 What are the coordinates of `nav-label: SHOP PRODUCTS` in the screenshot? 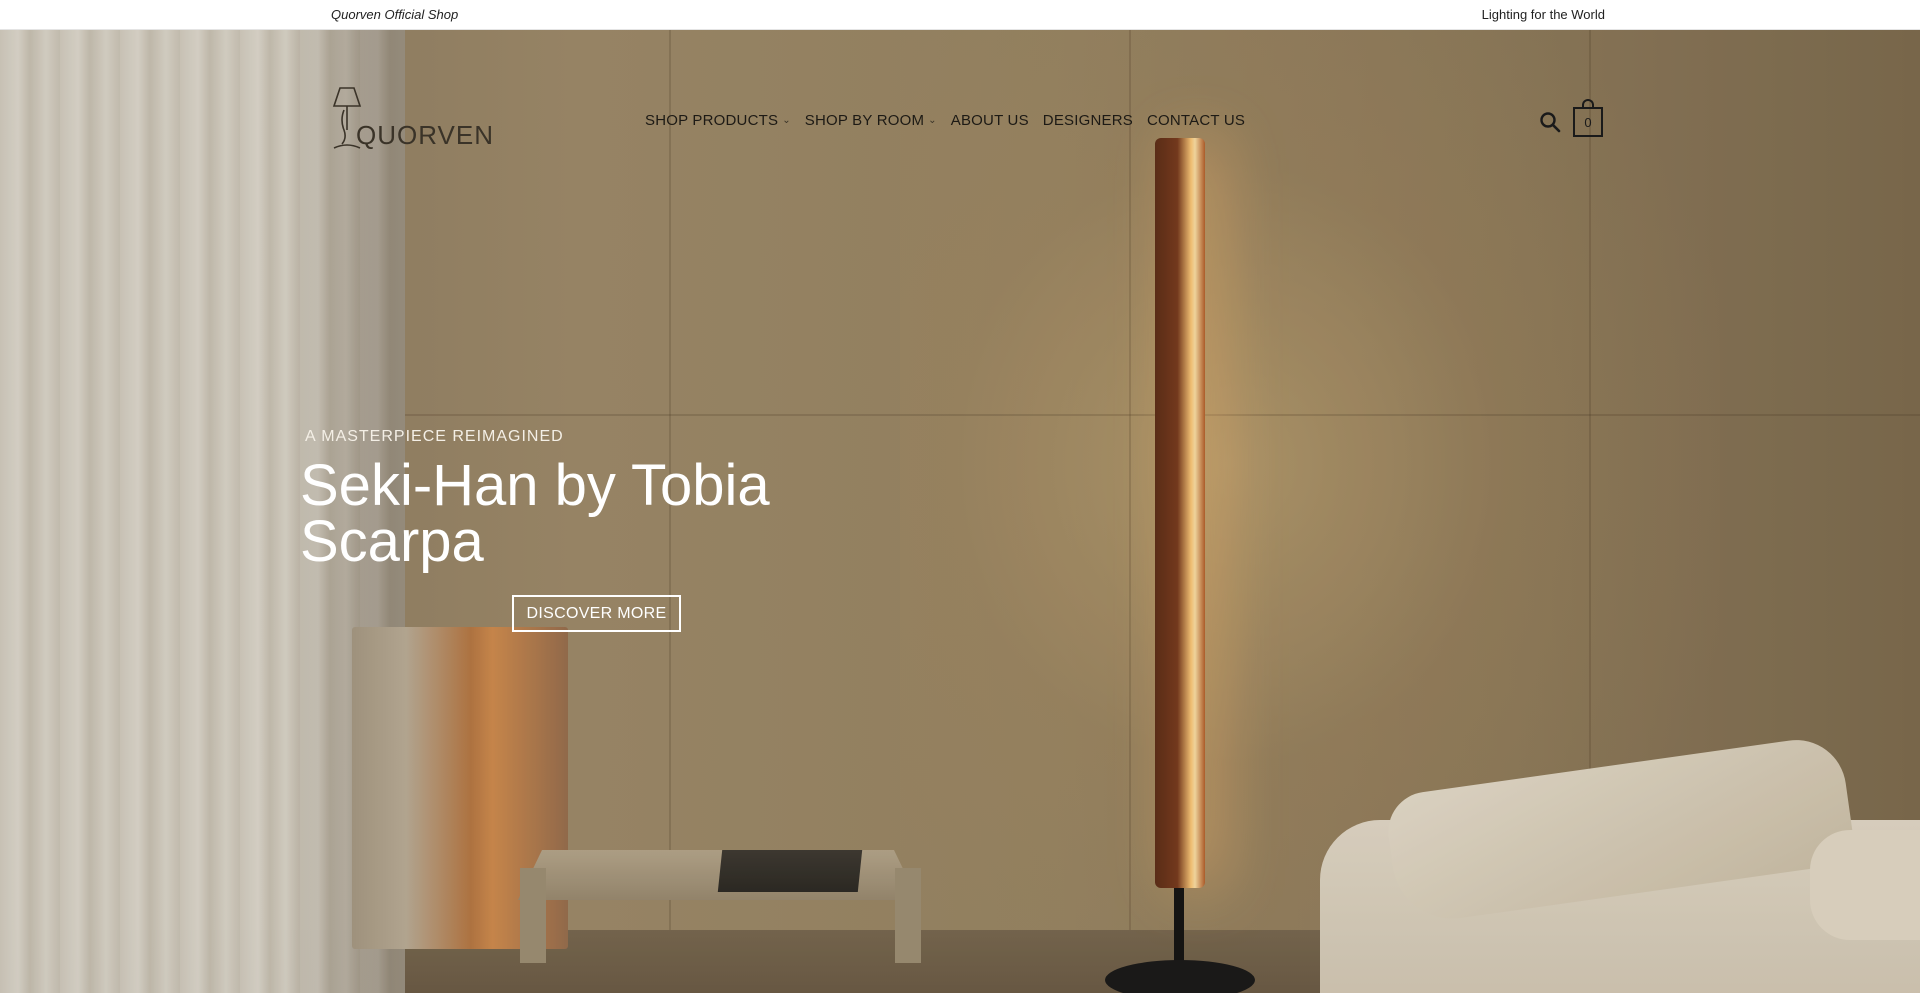 It's located at (712, 120).